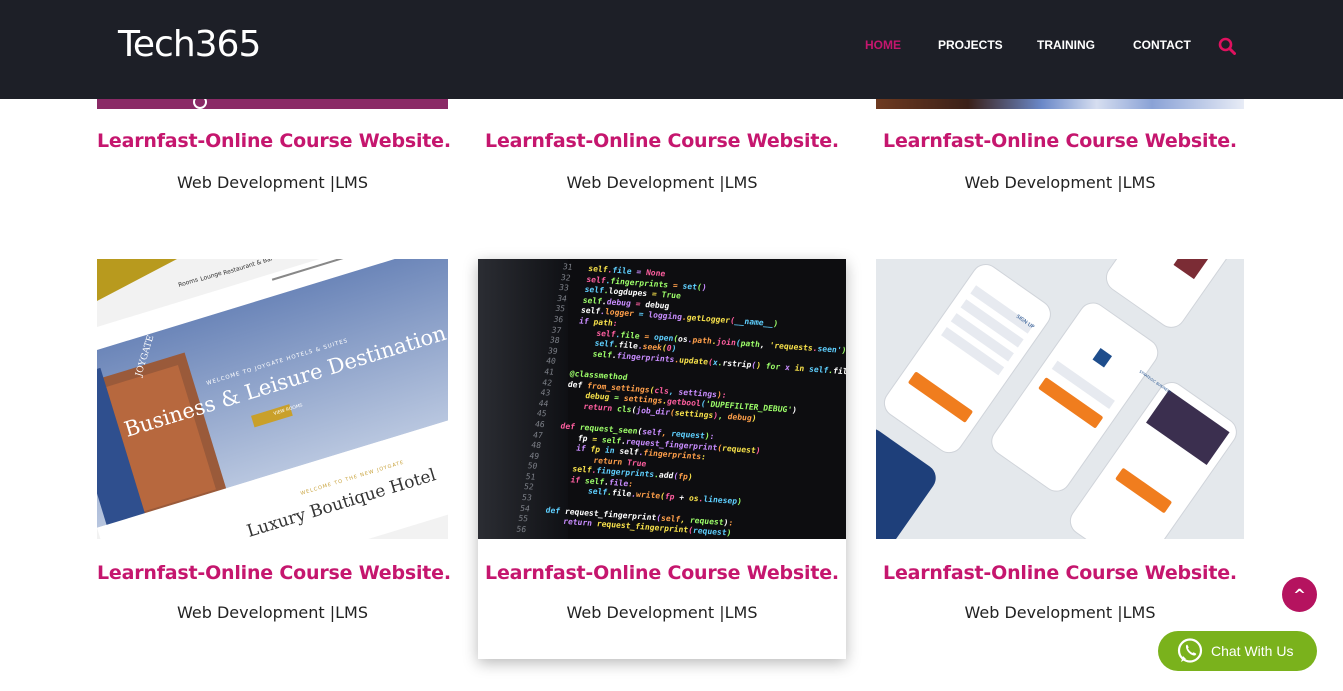 Image resolution: width=1343 pixels, height=691 pixels. Describe the element at coordinates (1155, 382) in the screenshot. I see `thumb-brand: STRATEGIC BUSINESS` at that location.